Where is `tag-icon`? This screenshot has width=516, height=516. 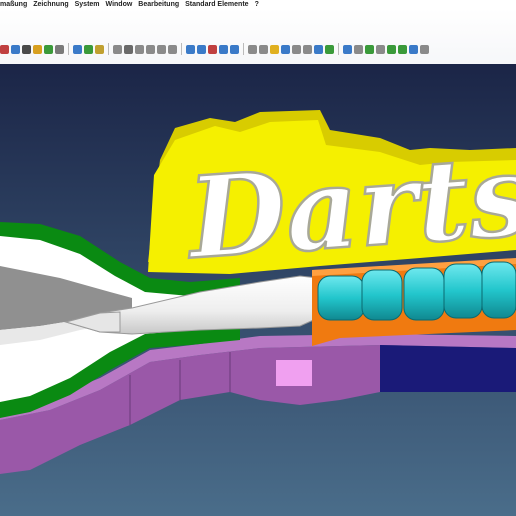 tag-icon is located at coordinates (413, 49).